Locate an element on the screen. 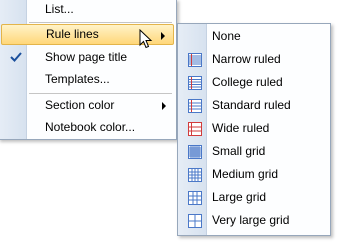  mouse-pointer-icon is located at coordinates (147, 39).